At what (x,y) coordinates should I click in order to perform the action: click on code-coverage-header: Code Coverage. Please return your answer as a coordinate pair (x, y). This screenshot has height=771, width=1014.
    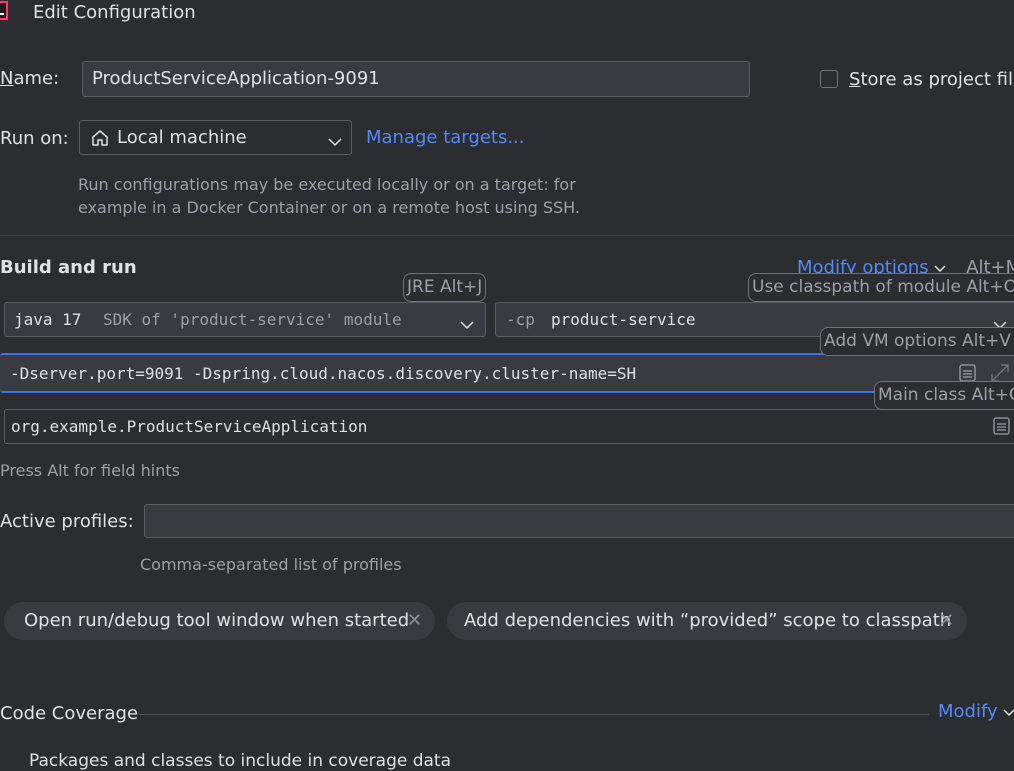
    Looking at the image, I should click on (69, 713).